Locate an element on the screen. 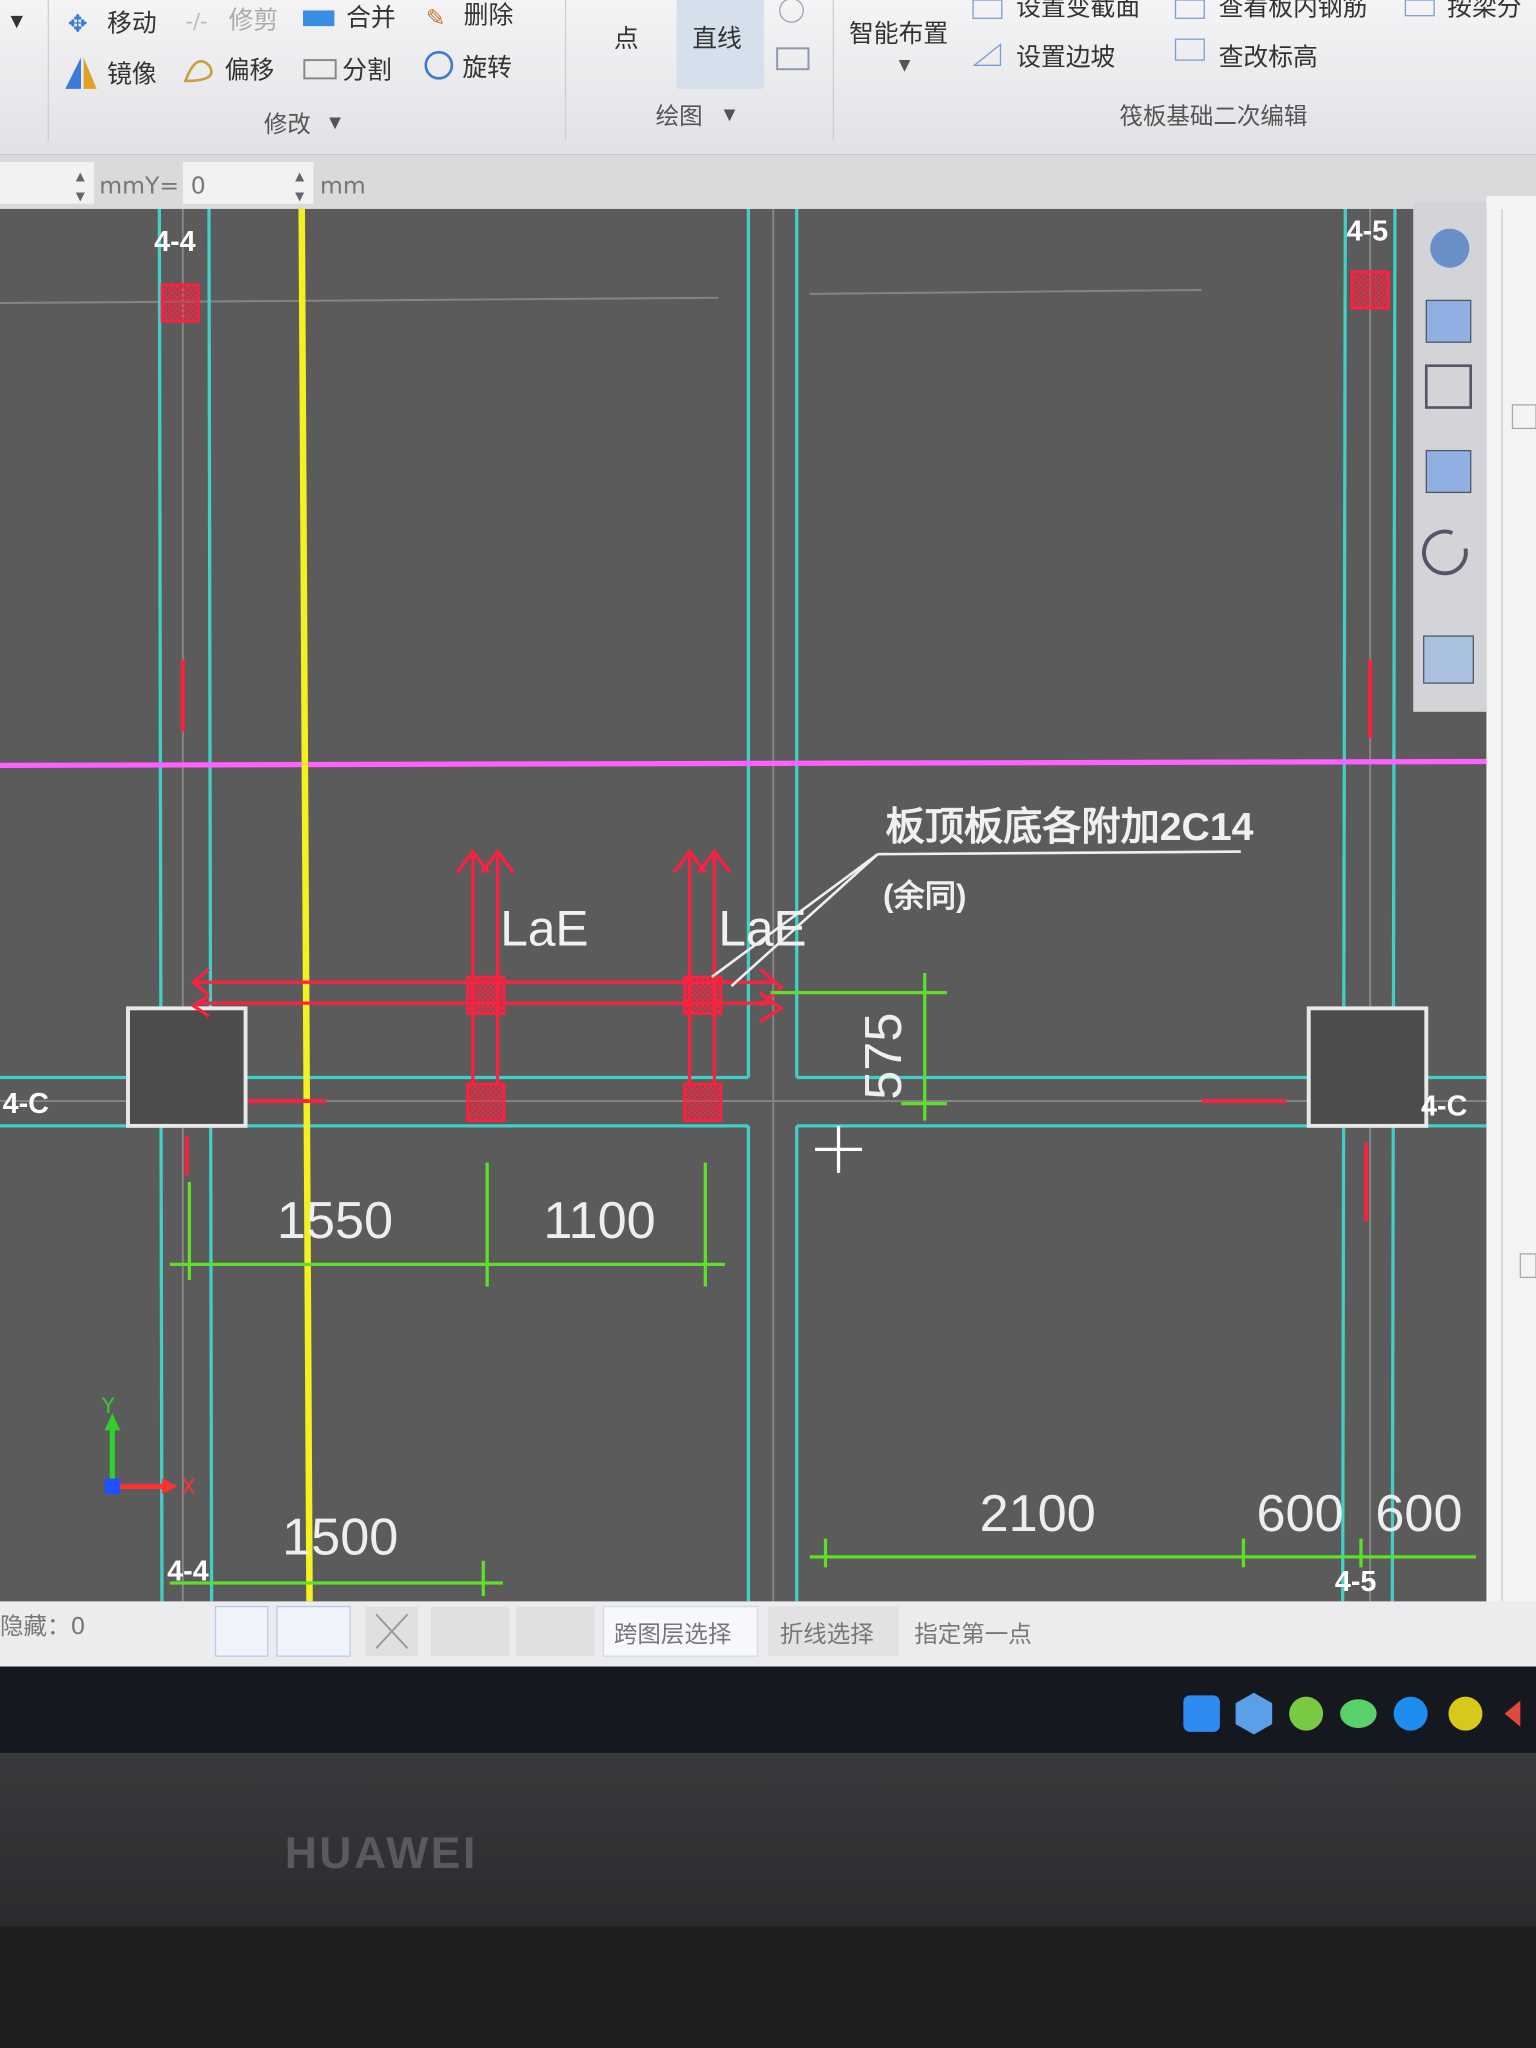  ribbon-item-move: ✥ 移动 is located at coordinates (112, 22).